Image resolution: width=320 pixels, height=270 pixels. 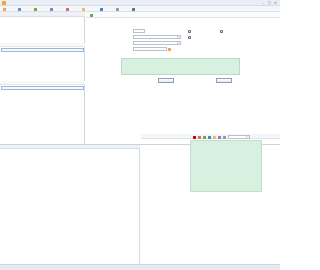 What do you see at coordinates (195, 137) in the screenshot?
I see `delete-icon` at bounding box center [195, 137].